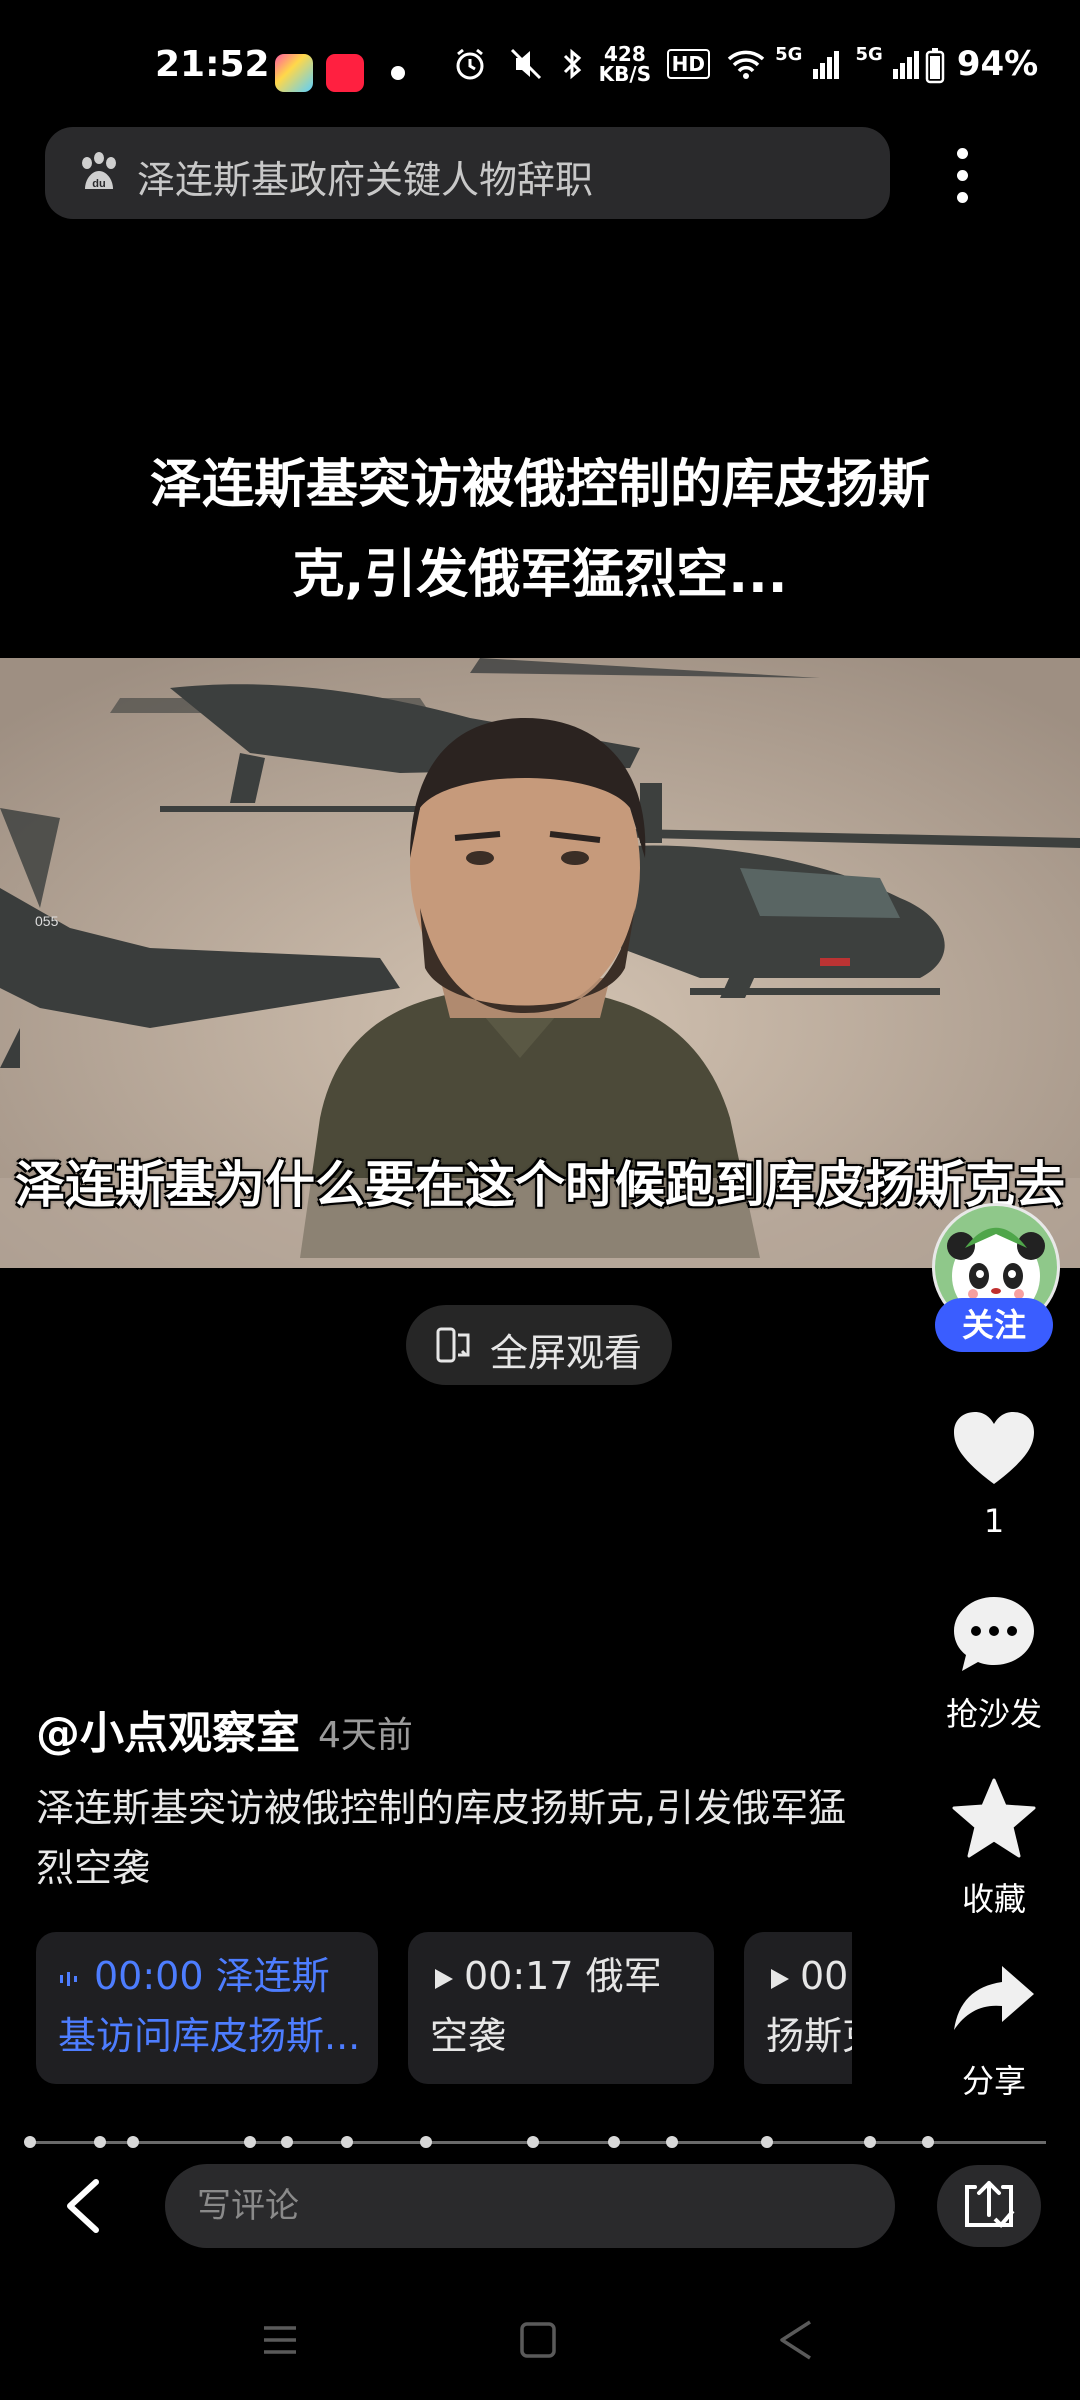 The width and height of the screenshot is (1080, 2400). What do you see at coordinates (99, 171) in the screenshot?
I see `search-icon: du` at bounding box center [99, 171].